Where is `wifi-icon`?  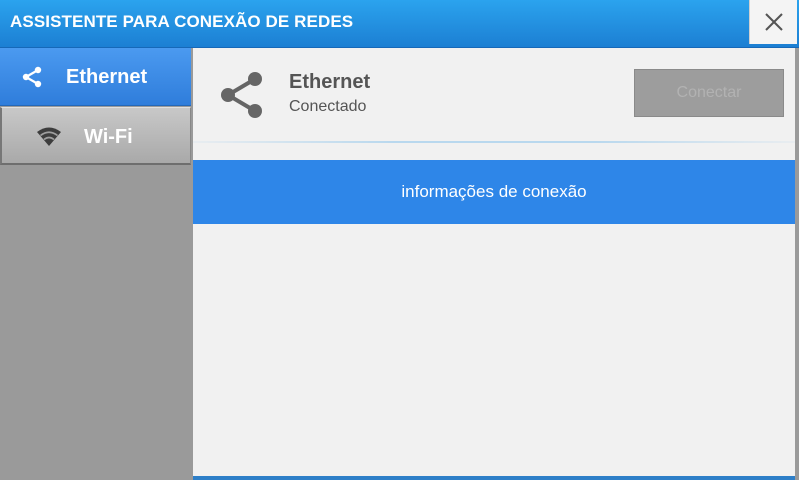
wifi-icon is located at coordinates (49, 136).